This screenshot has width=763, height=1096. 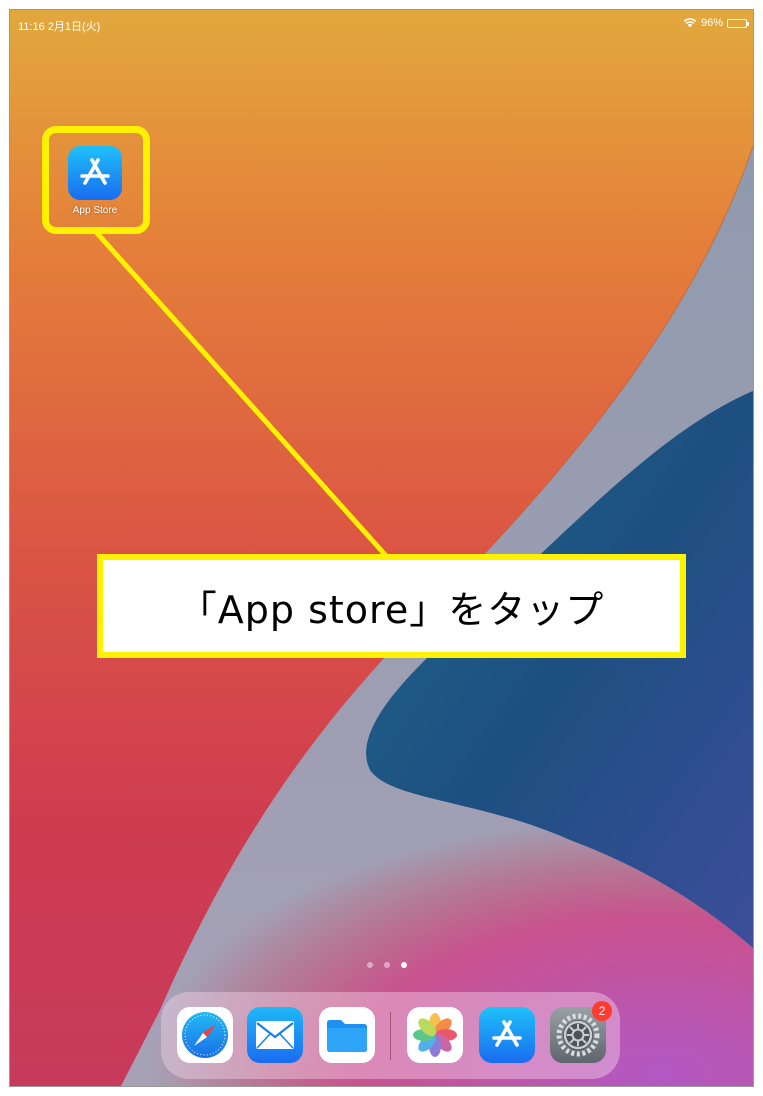 I want to click on mail-icon, so click(x=275, y=1035).